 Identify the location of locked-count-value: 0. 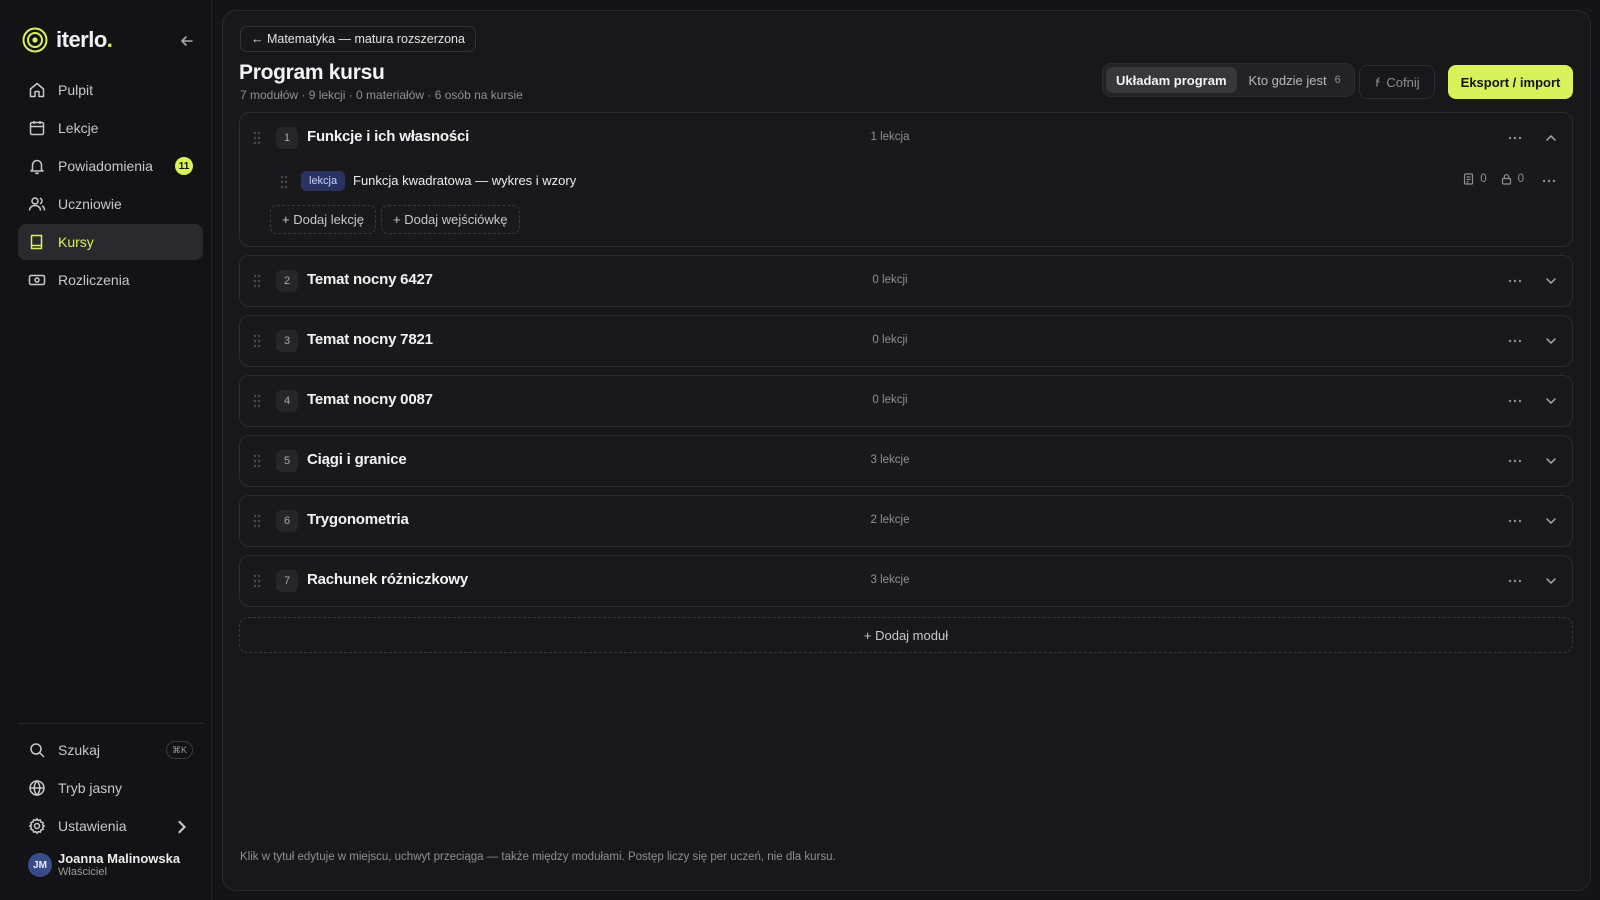
(1520, 179).